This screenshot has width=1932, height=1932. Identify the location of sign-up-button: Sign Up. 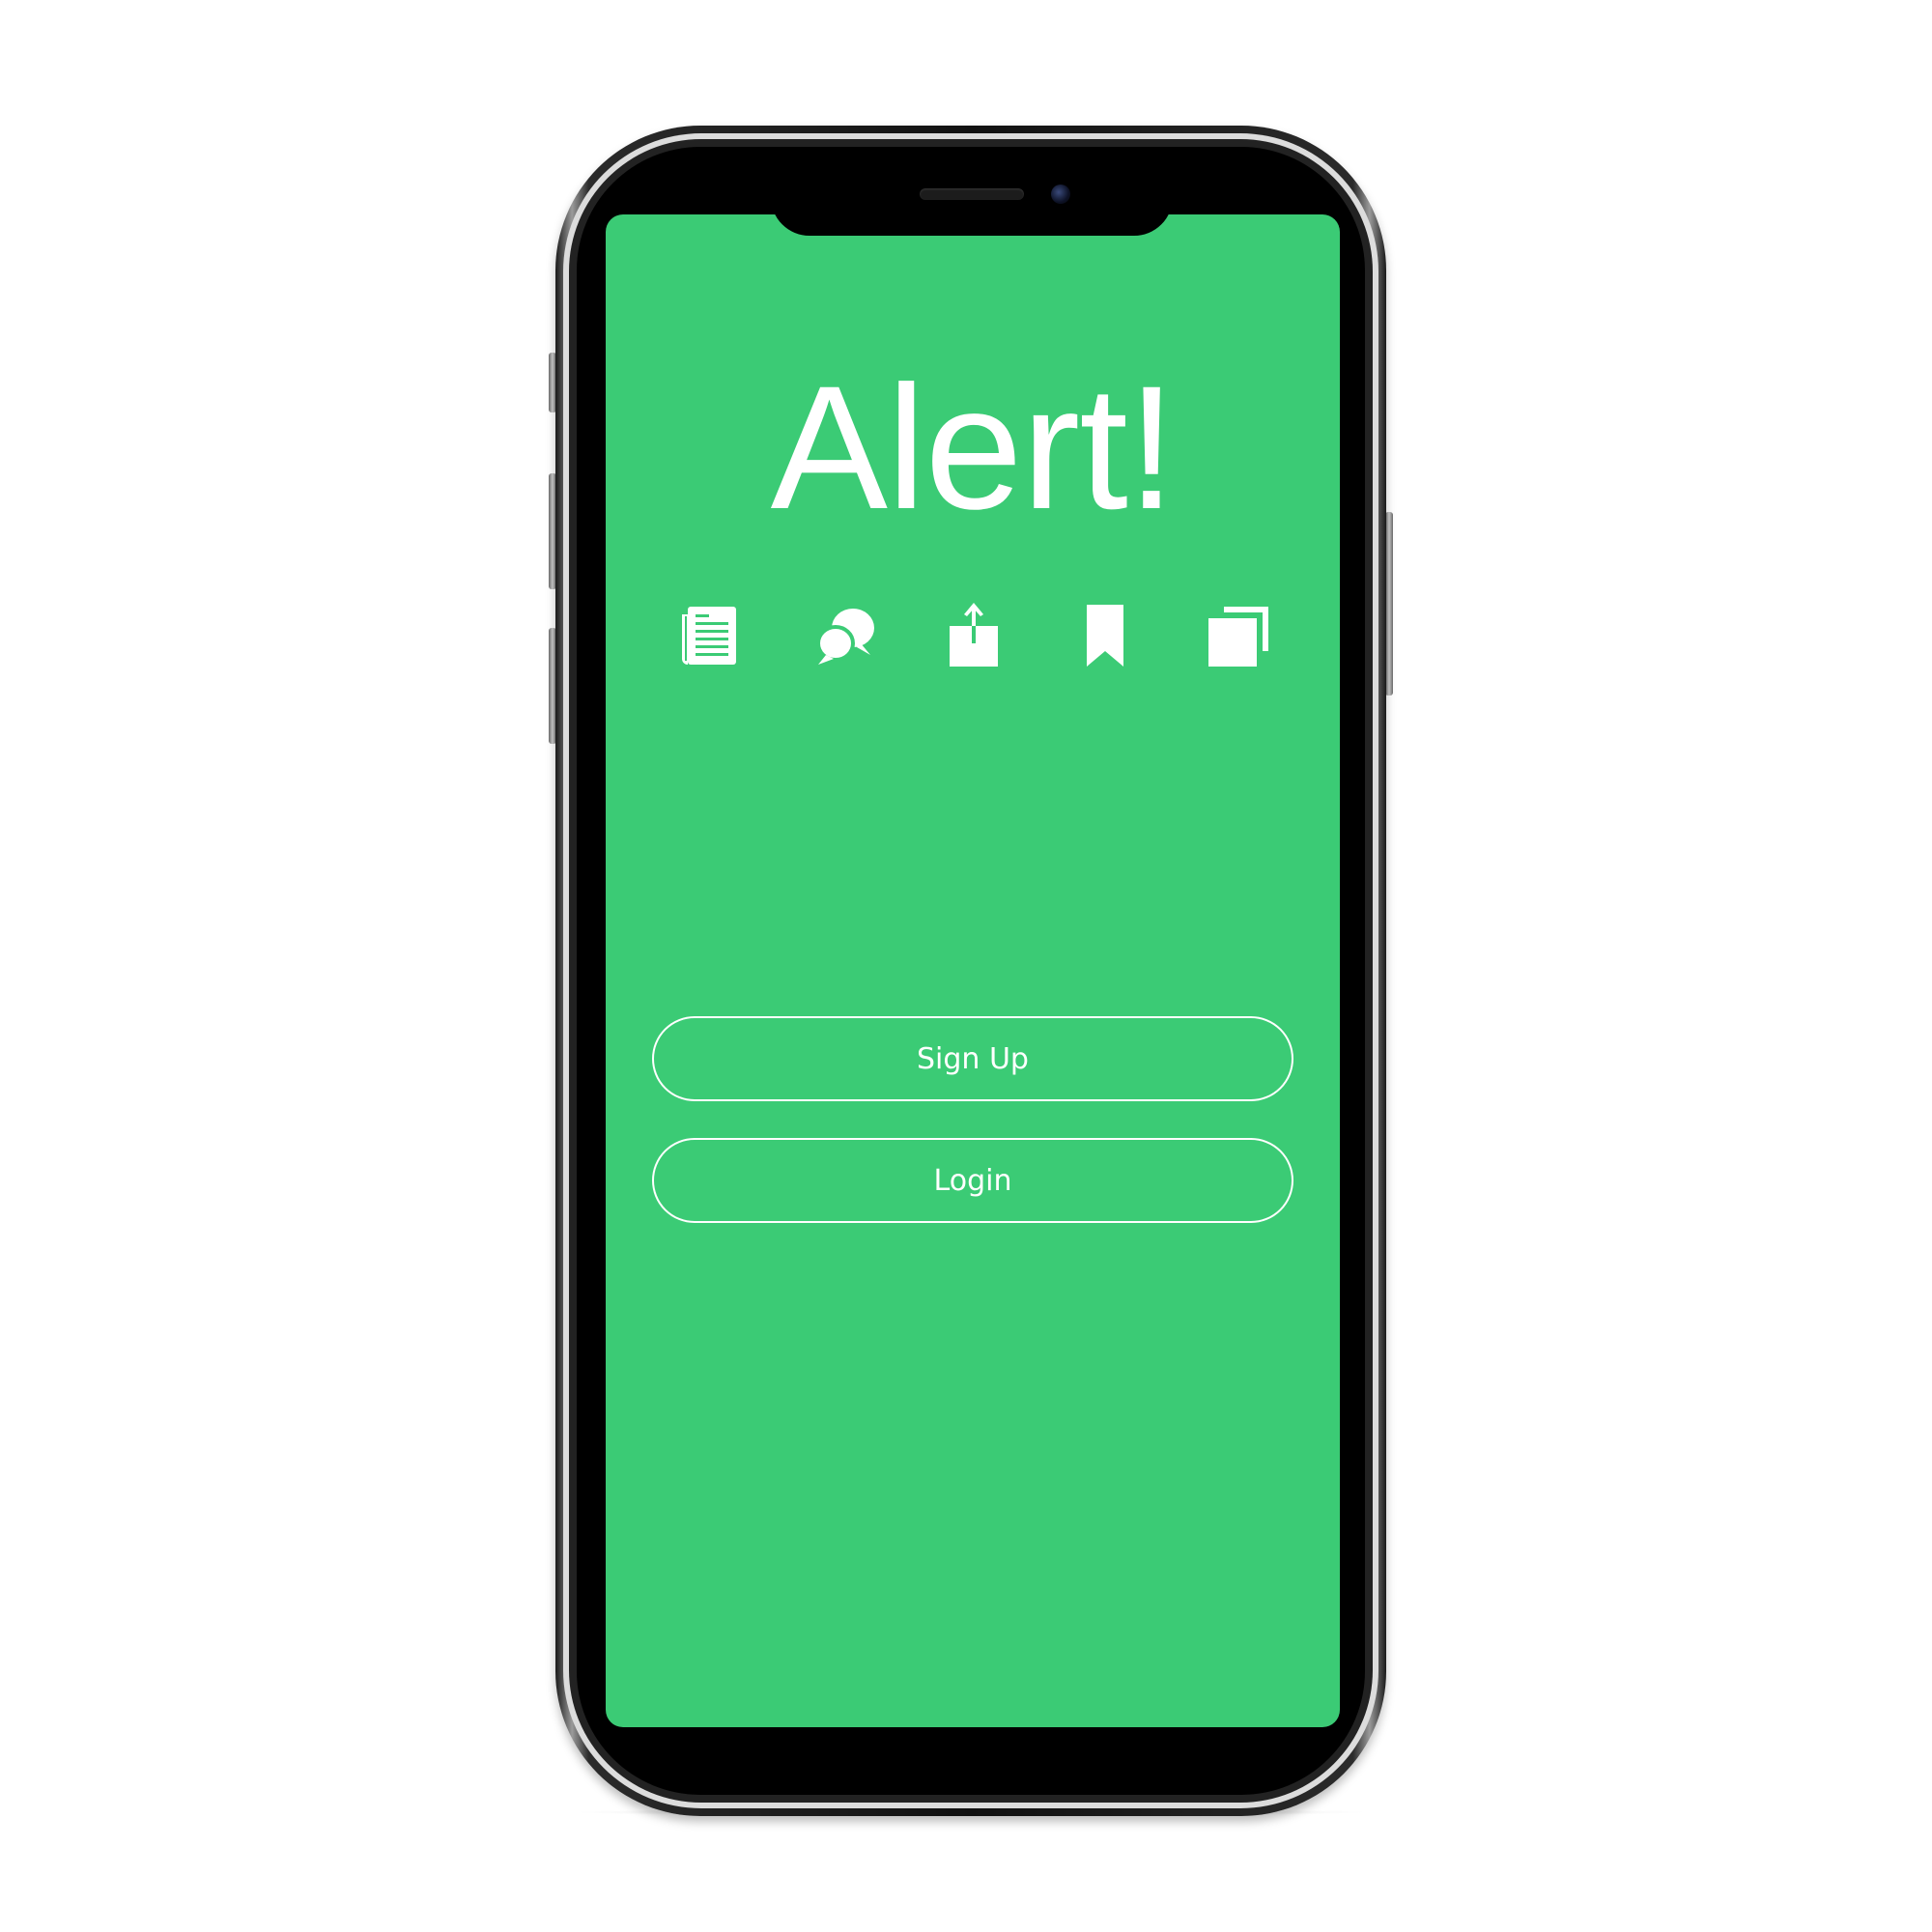
(972, 1058).